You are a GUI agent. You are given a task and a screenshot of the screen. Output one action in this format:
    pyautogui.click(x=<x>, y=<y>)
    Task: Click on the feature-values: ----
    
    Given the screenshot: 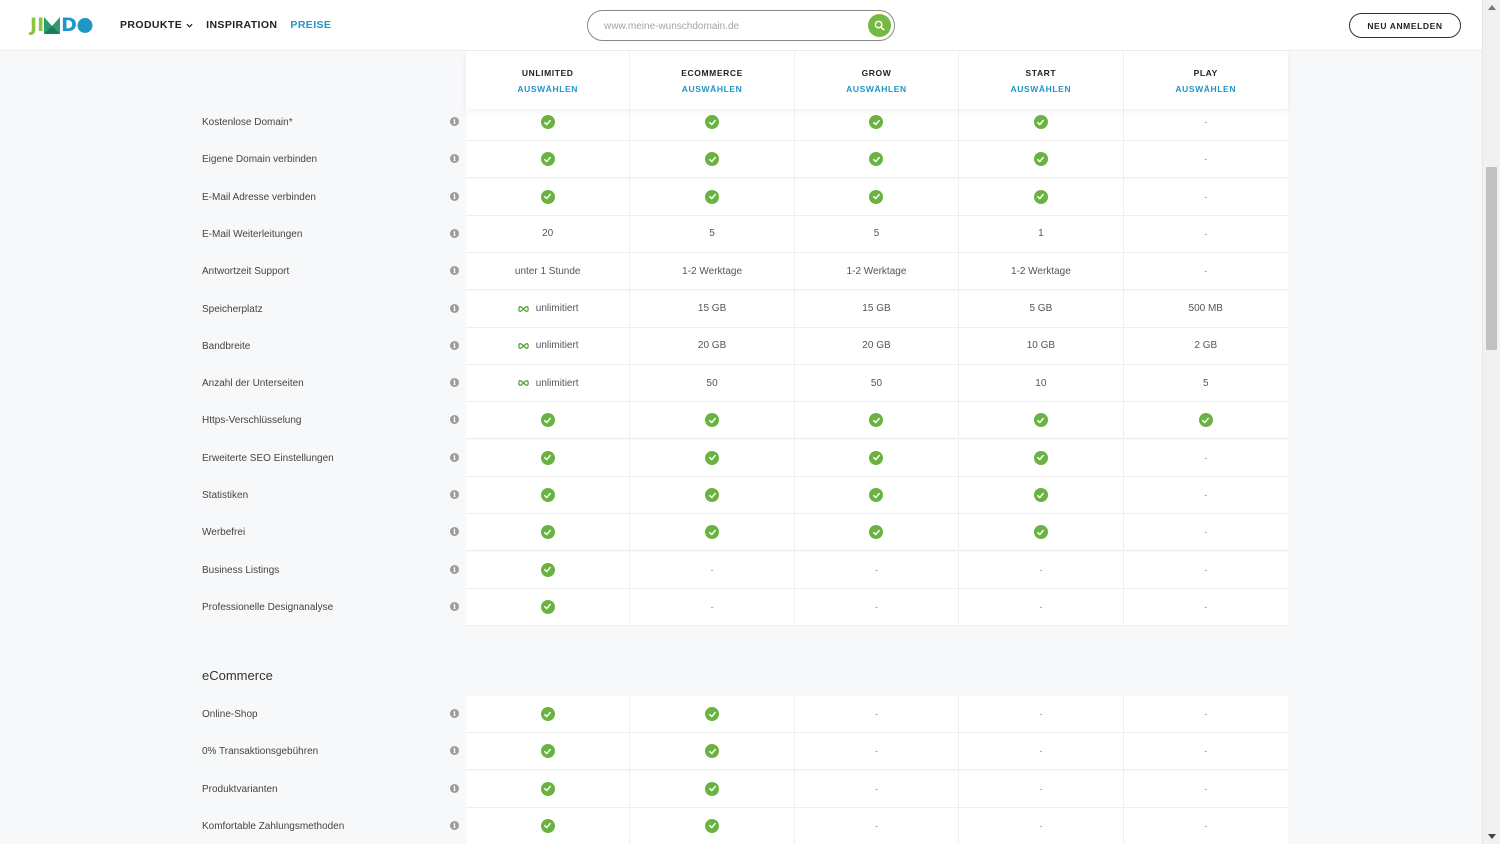 What is the action you would take?
    pyautogui.click(x=877, y=607)
    